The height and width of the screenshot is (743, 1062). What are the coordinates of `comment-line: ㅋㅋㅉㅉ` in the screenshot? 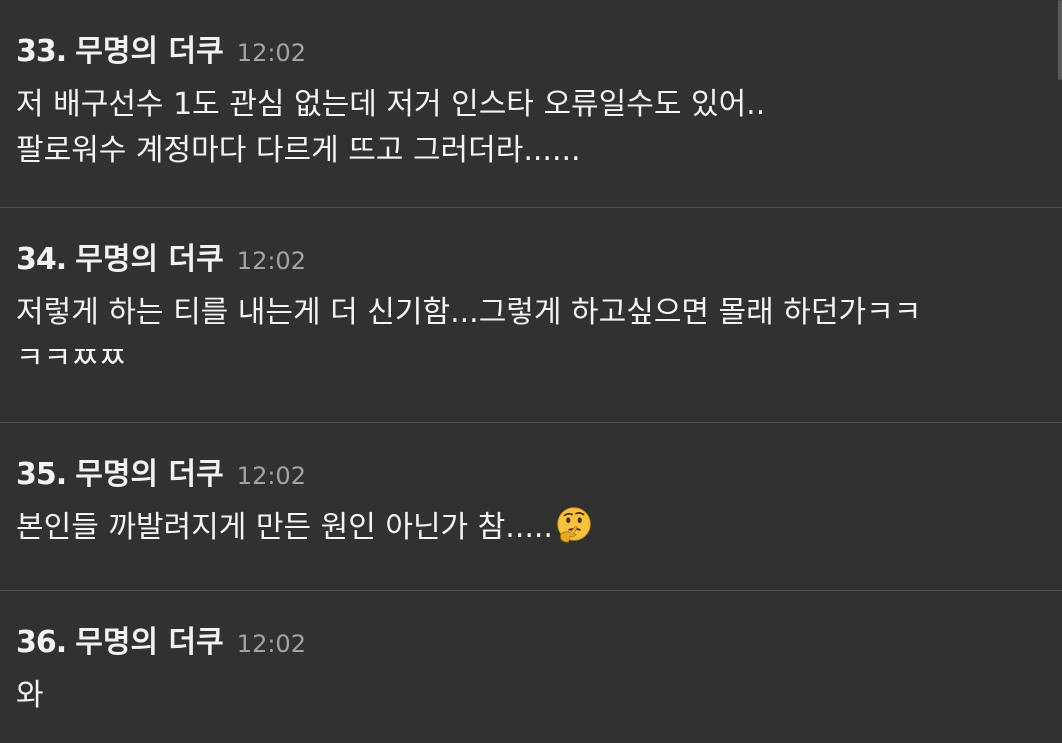 It's located at (71, 358).